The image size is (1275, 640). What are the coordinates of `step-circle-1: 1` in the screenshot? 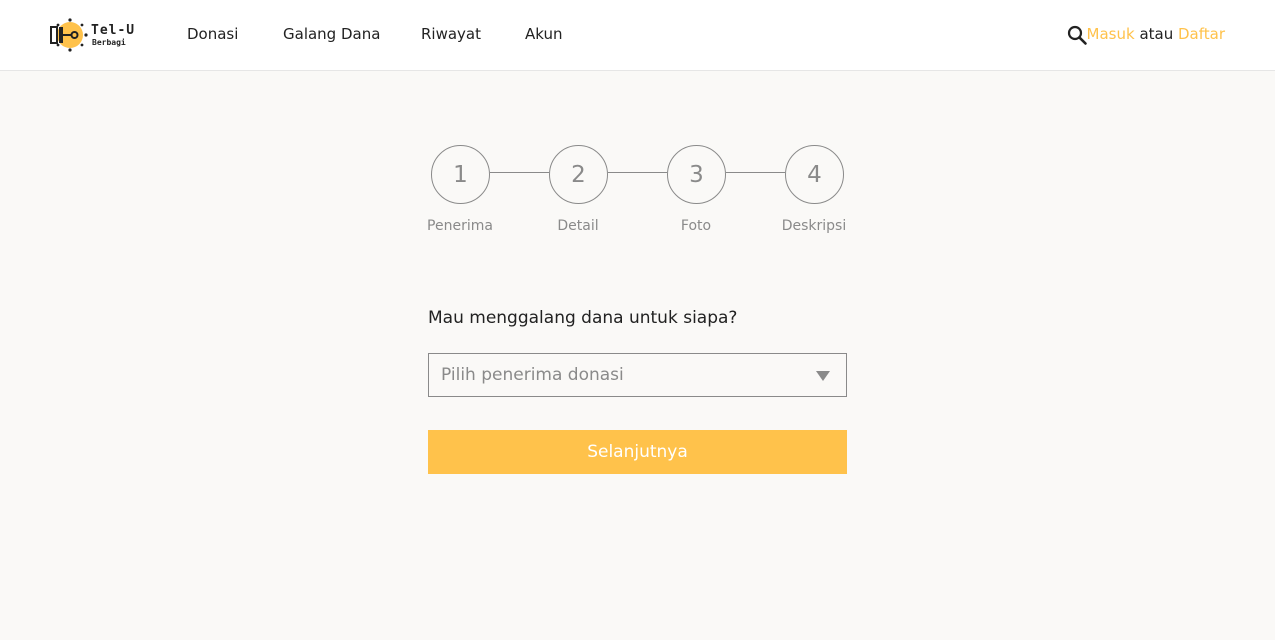 It's located at (460, 174).